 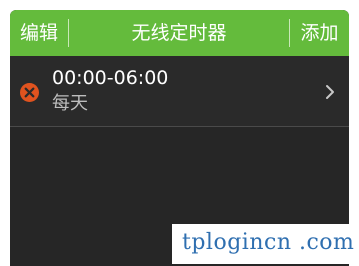 I want to click on list-divider, so click(x=179, y=126).